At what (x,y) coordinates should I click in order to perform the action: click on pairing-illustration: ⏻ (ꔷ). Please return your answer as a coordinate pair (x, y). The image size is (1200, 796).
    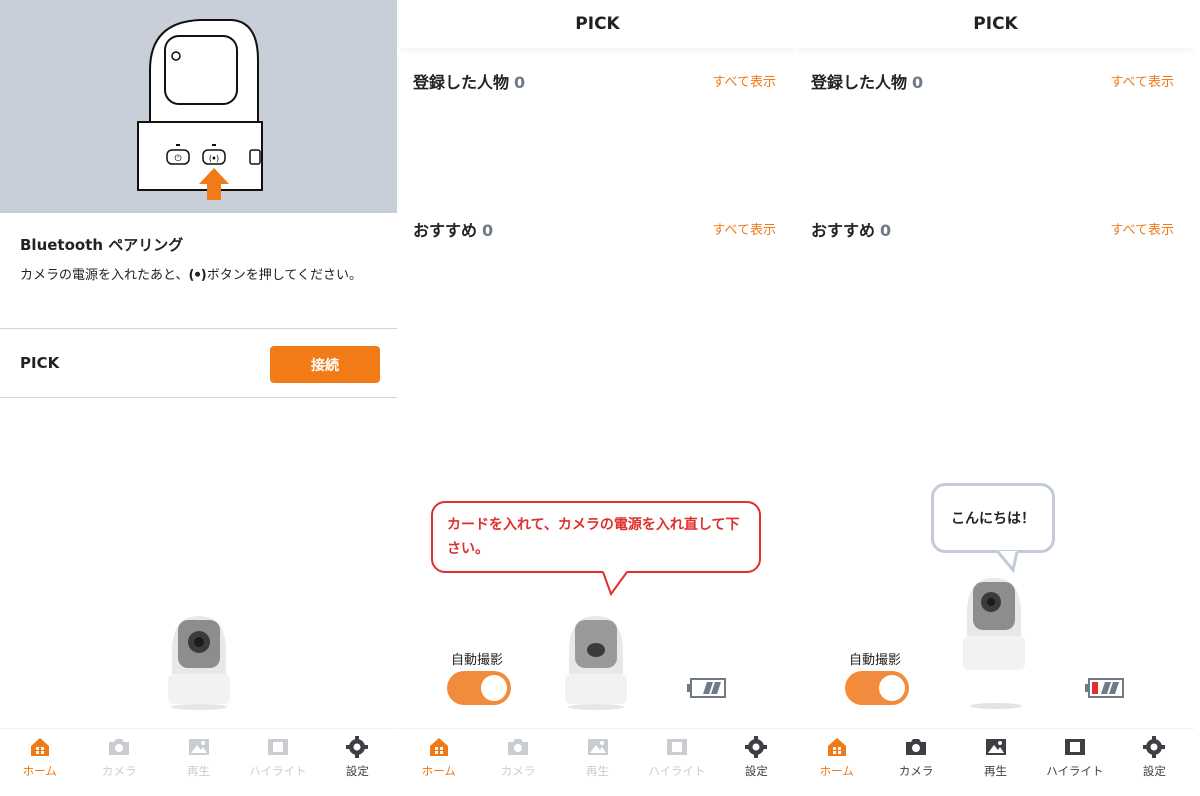
    Looking at the image, I should click on (198, 106).